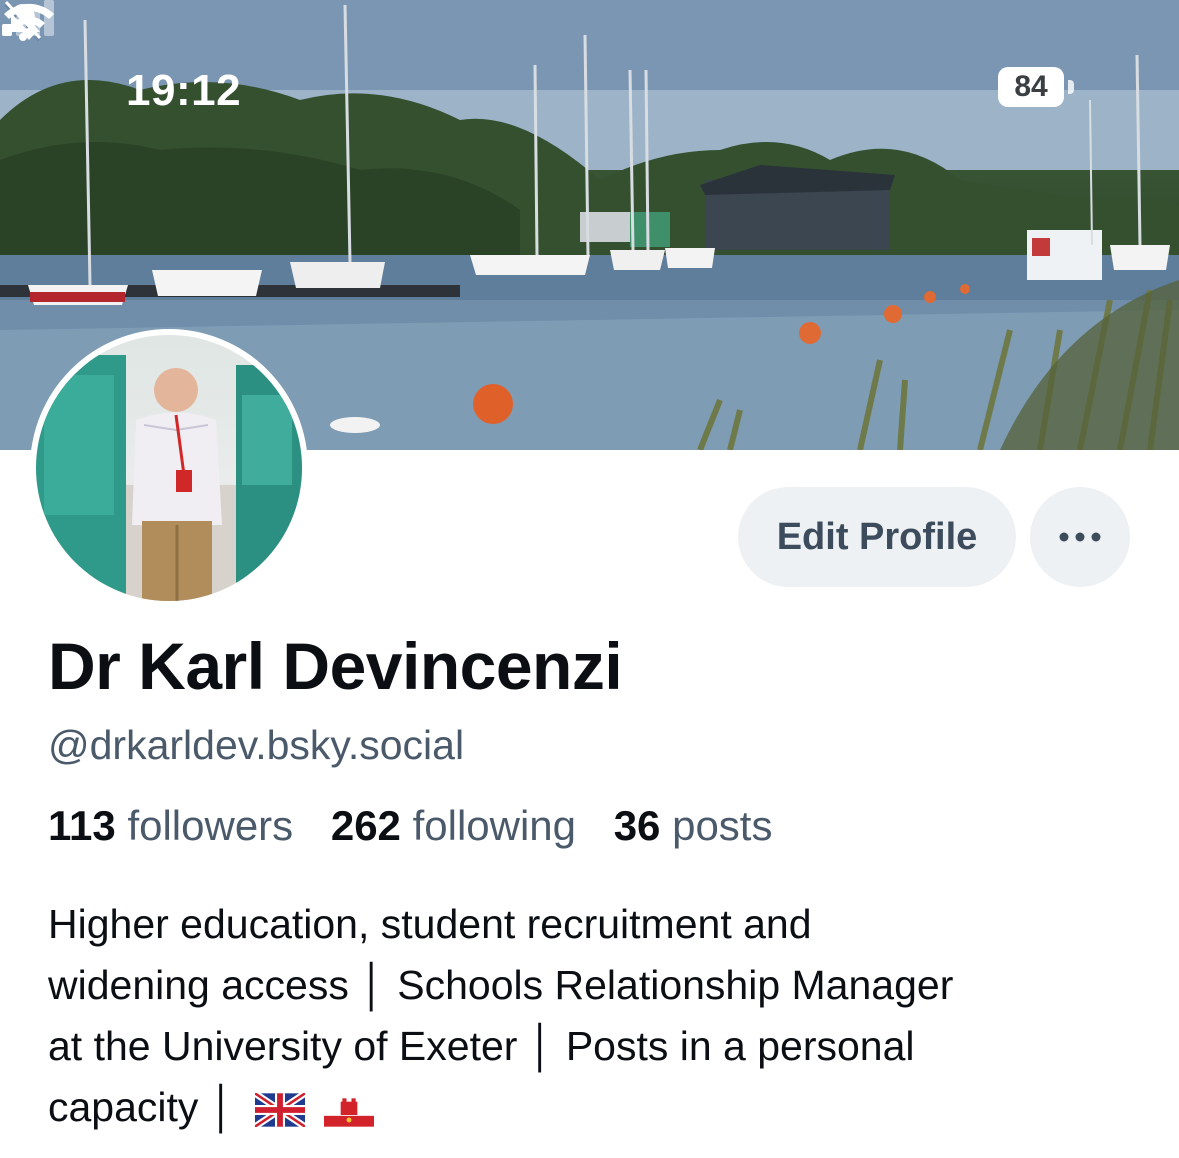 The width and height of the screenshot is (1179, 1158). I want to click on wifi-icon, so click(29, 21).